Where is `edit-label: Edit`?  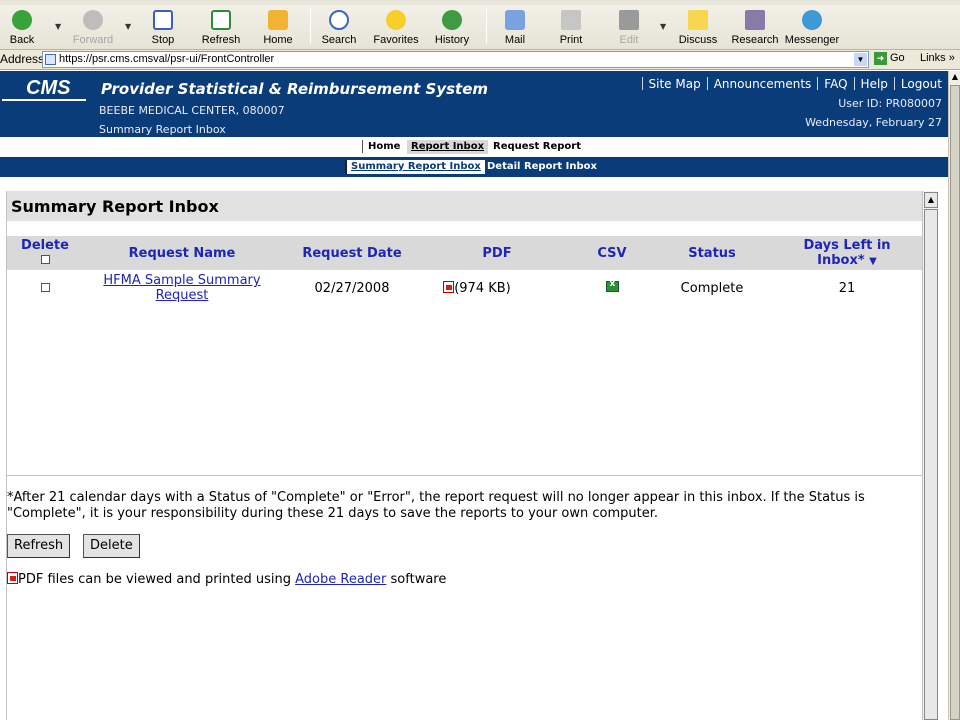
edit-label: Edit is located at coordinates (629, 40).